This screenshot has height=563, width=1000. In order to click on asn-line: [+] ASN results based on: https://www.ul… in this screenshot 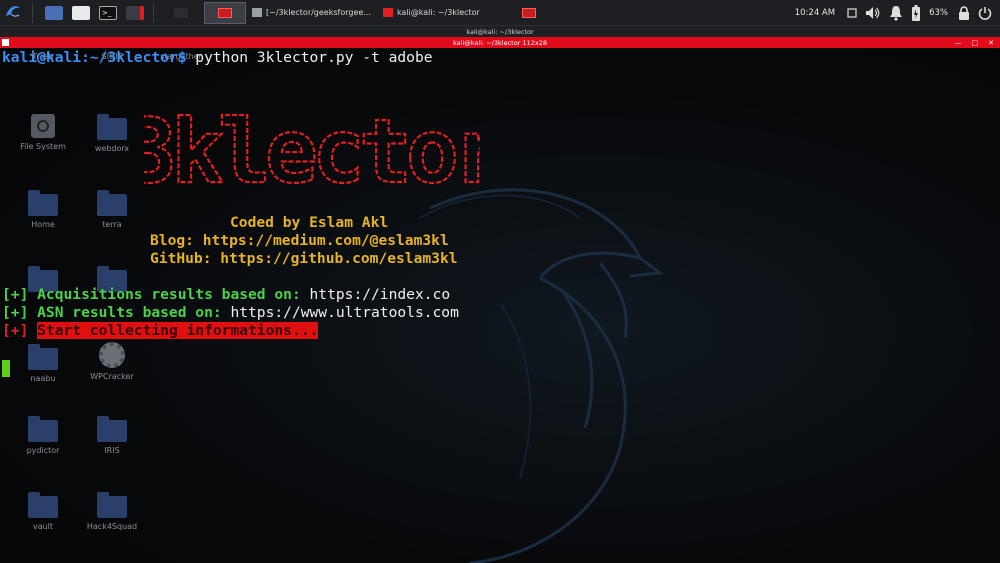, I will do `click(230, 313)`.